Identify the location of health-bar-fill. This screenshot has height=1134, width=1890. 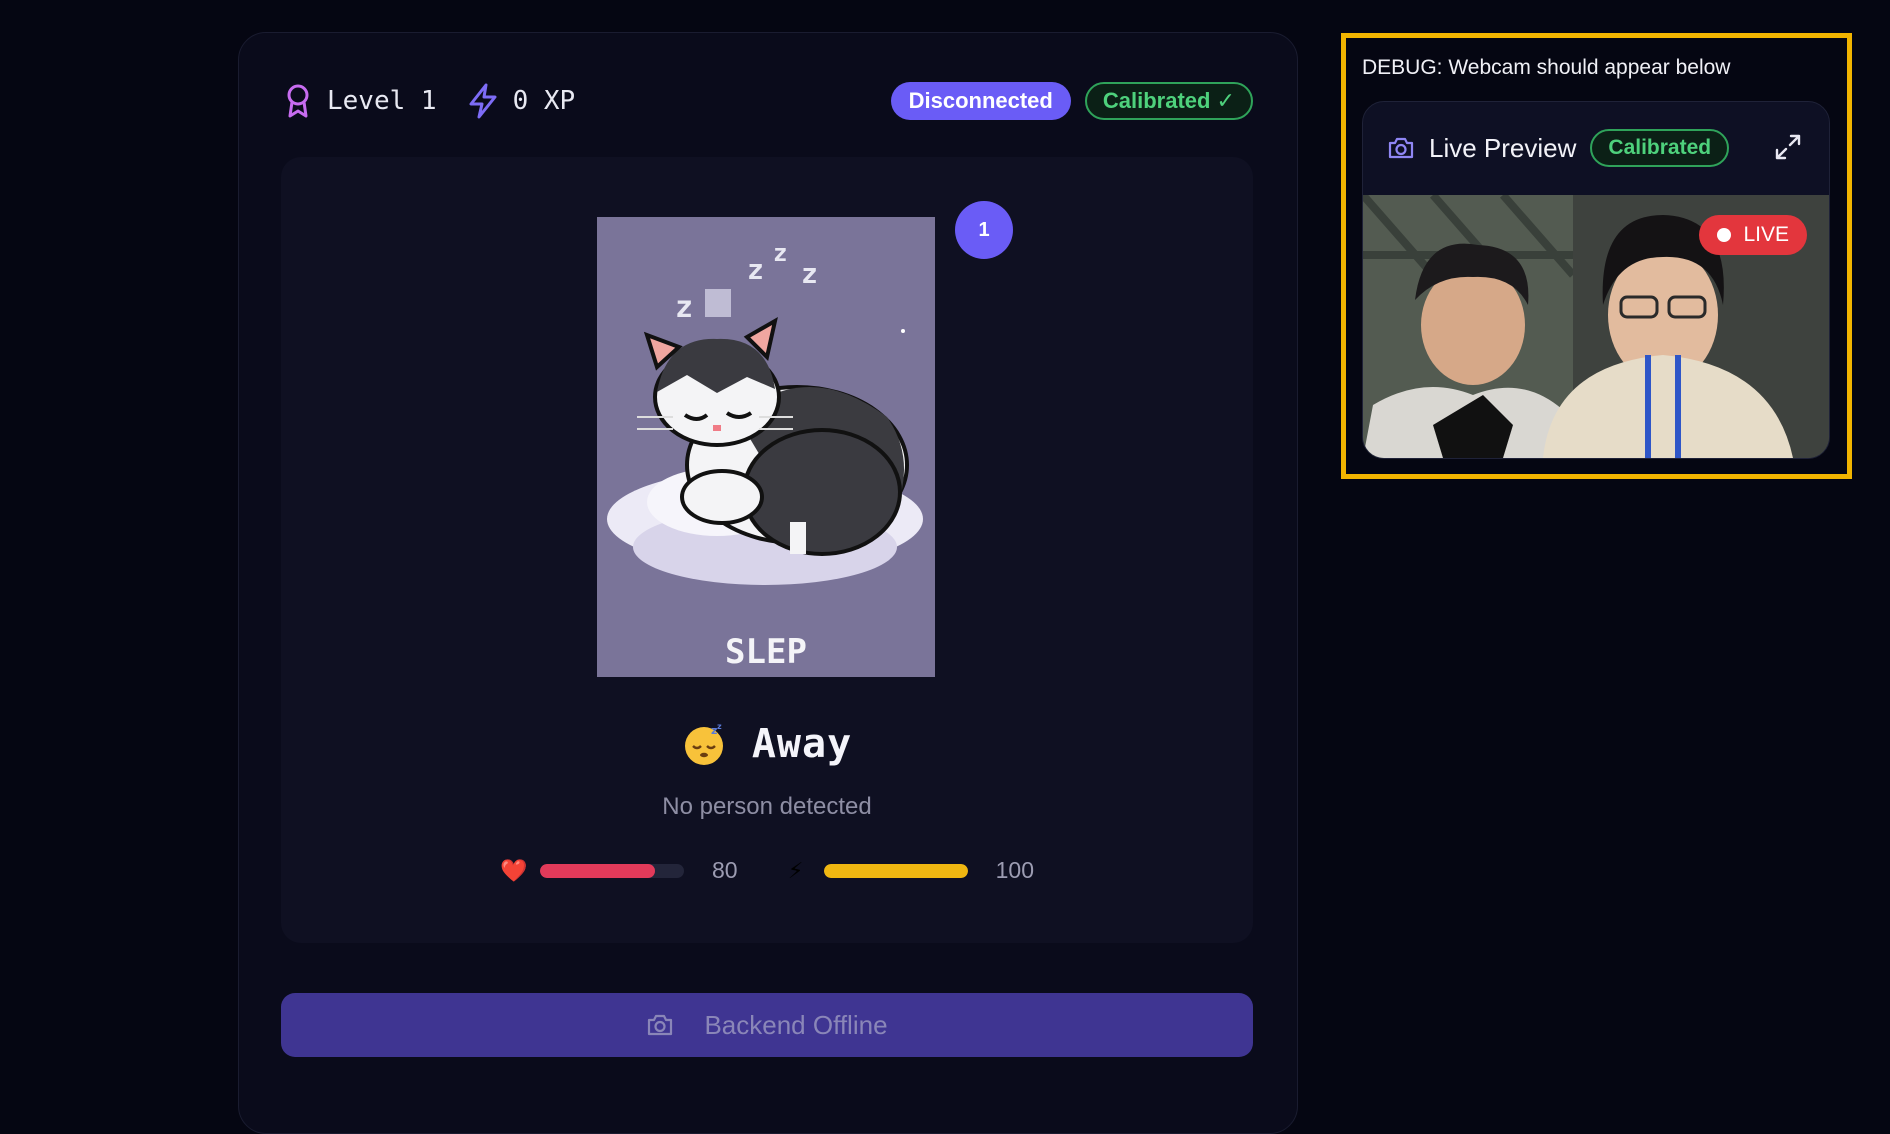
(598, 870).